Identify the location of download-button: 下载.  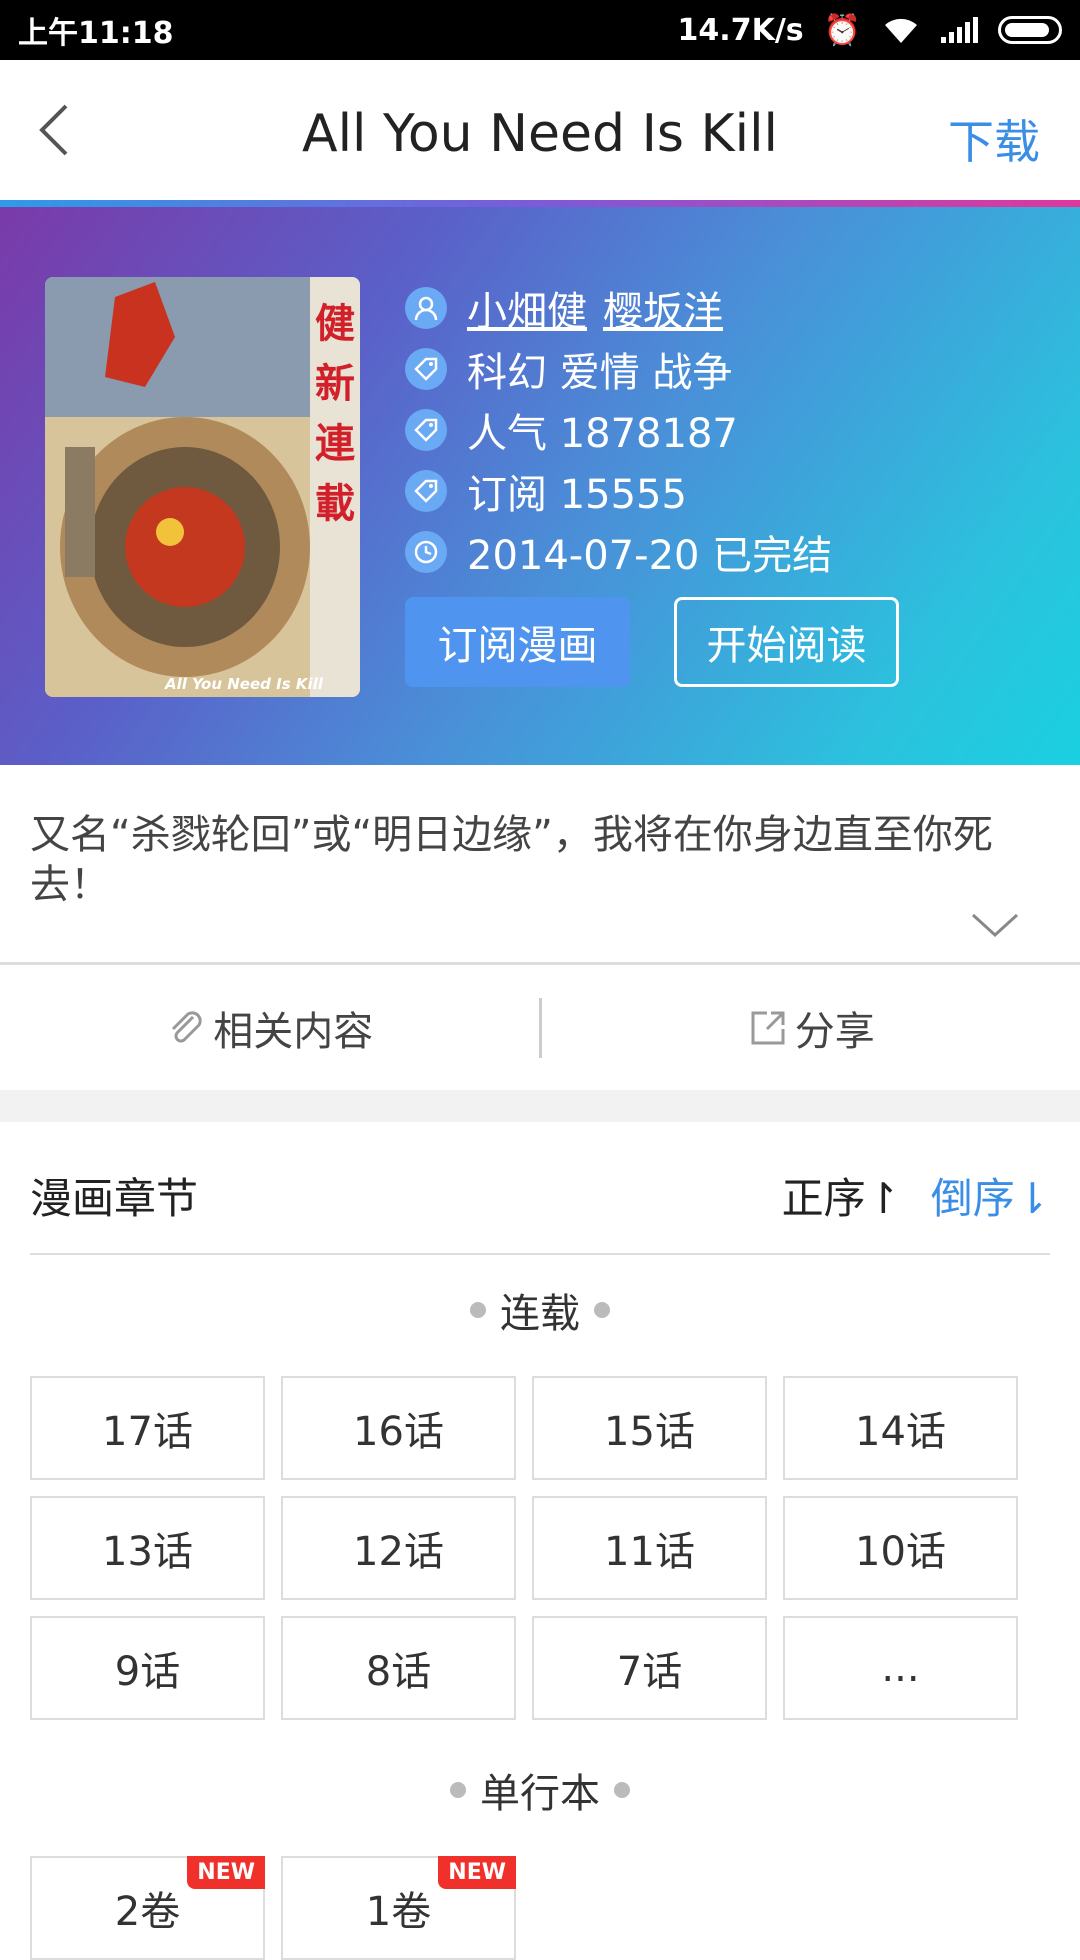
(994, 139).